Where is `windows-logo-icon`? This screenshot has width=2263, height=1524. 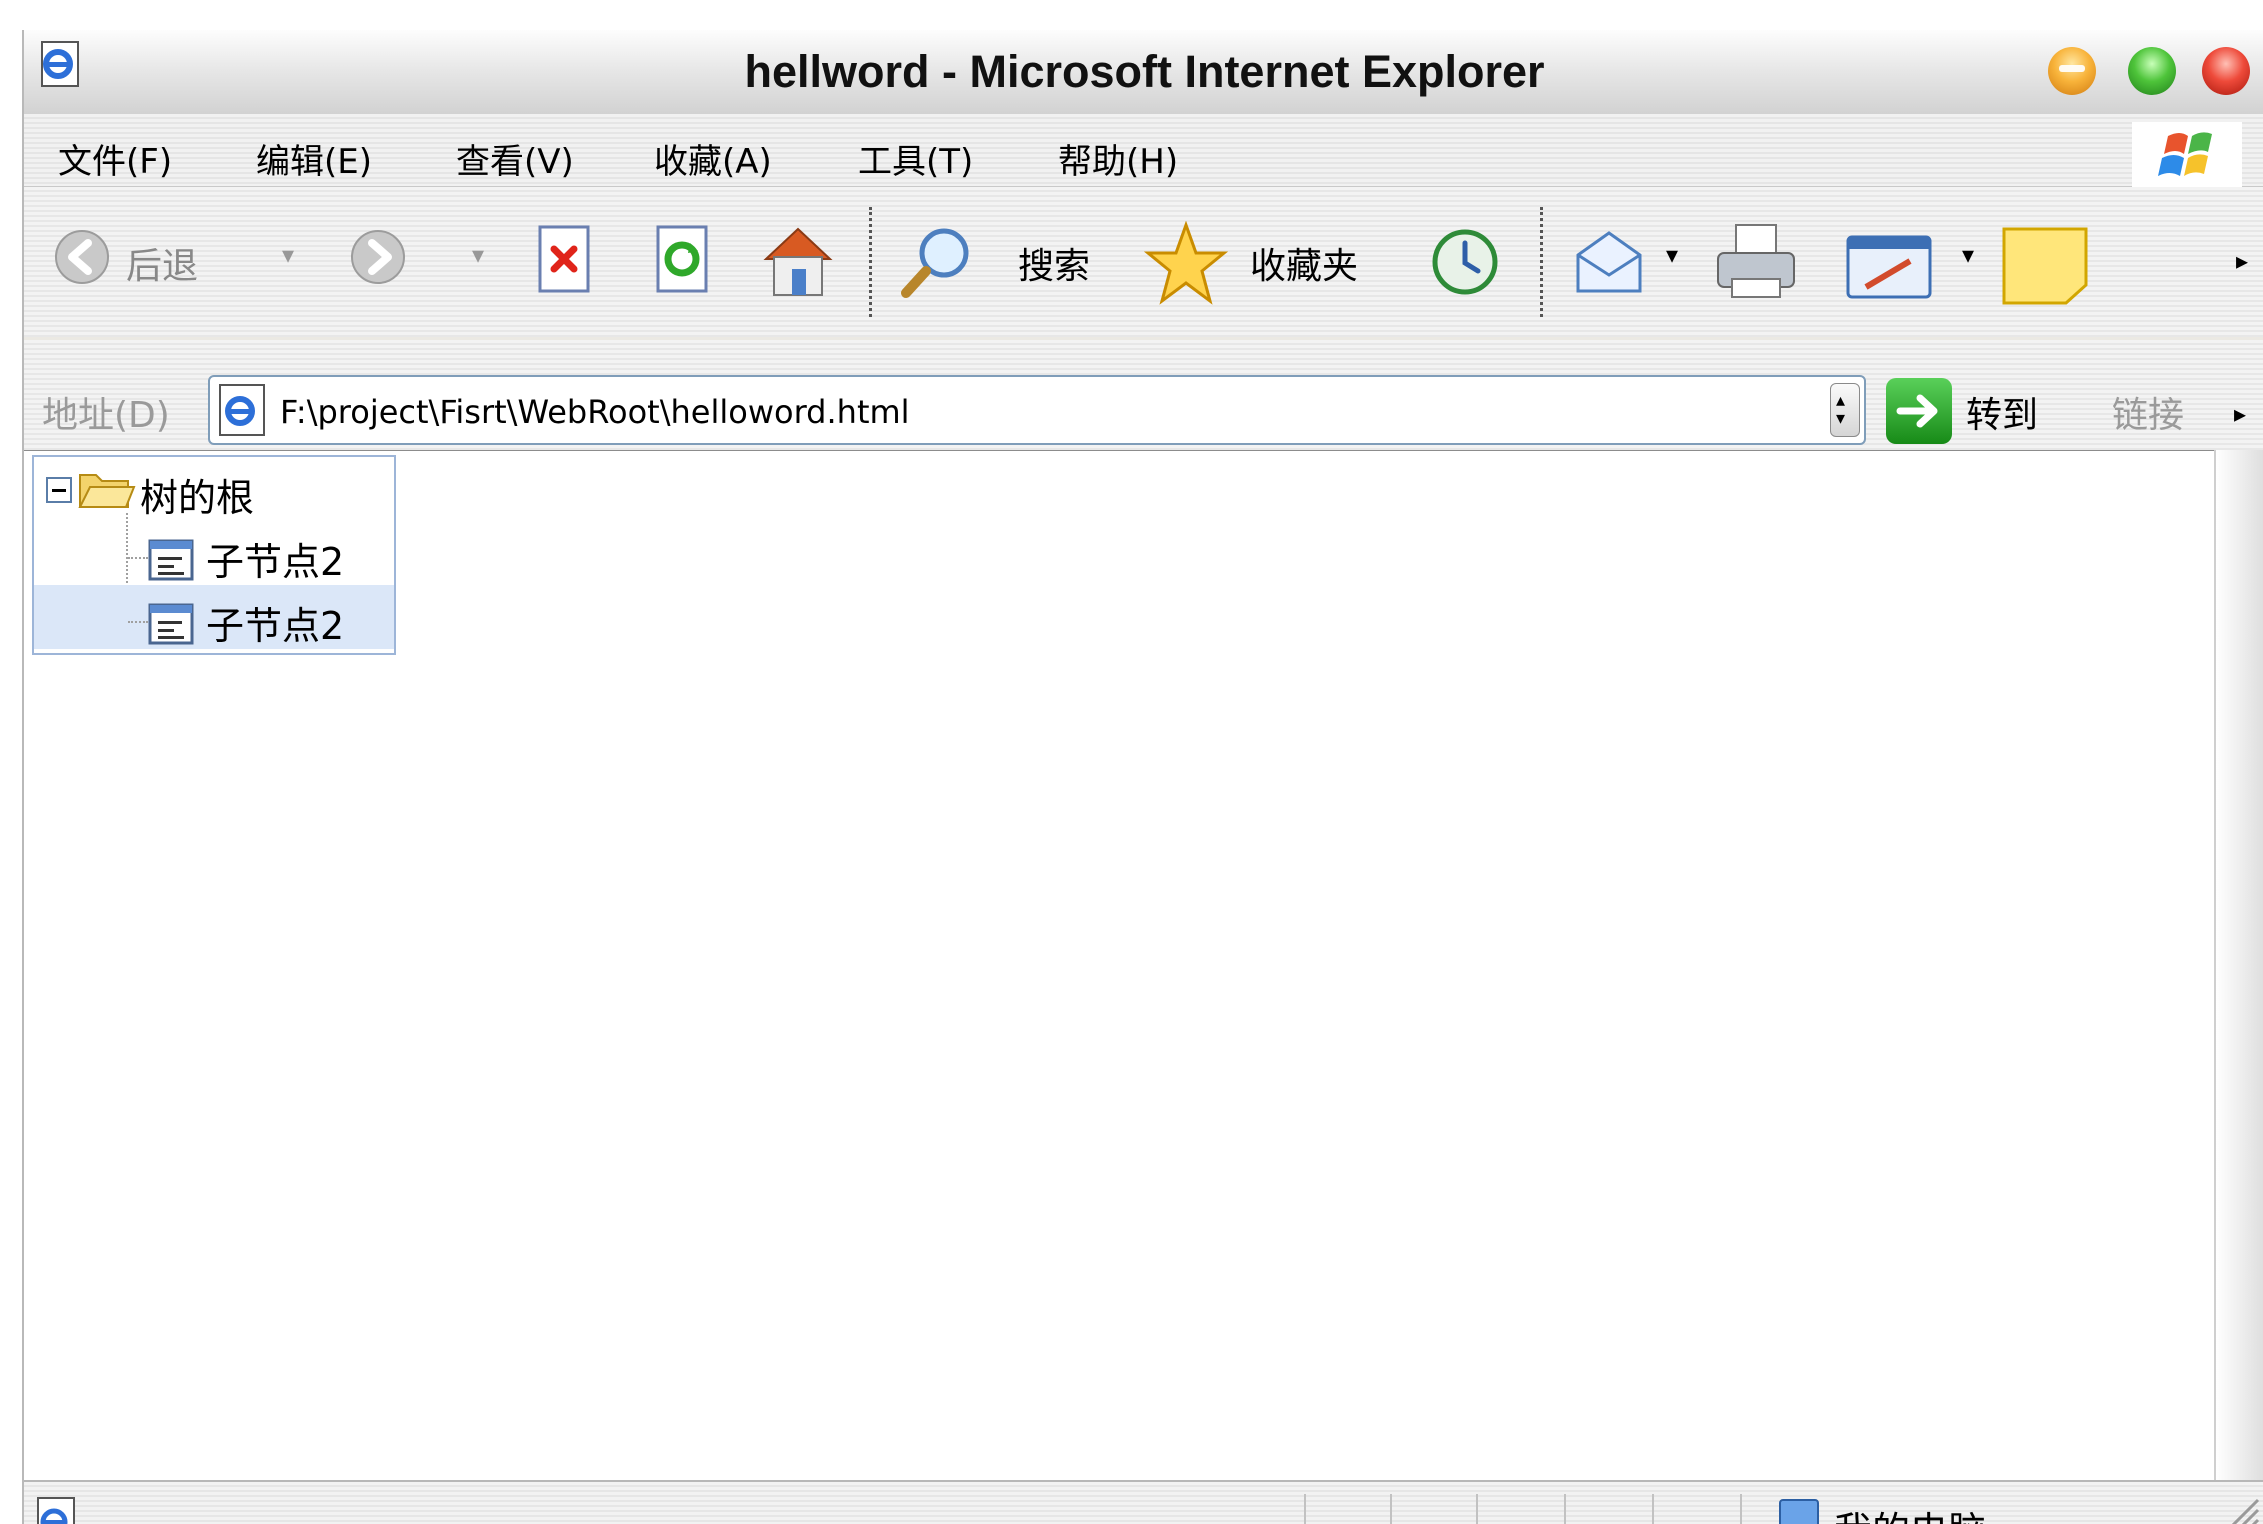 windows-logo-icon is located at coordinates (2187, 155).